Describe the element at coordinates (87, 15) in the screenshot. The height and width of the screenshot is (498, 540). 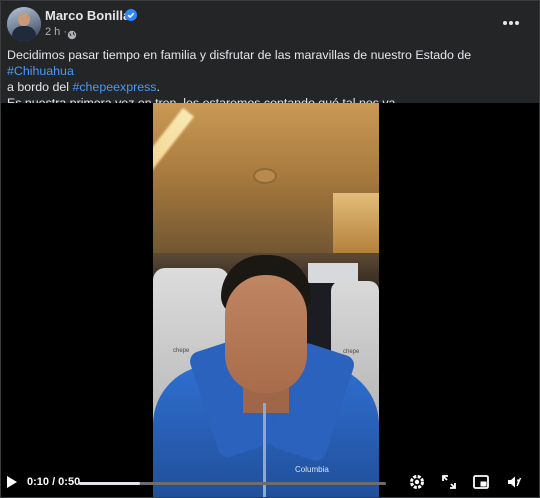
I see `author-name: Marco Bonilla` at that location.